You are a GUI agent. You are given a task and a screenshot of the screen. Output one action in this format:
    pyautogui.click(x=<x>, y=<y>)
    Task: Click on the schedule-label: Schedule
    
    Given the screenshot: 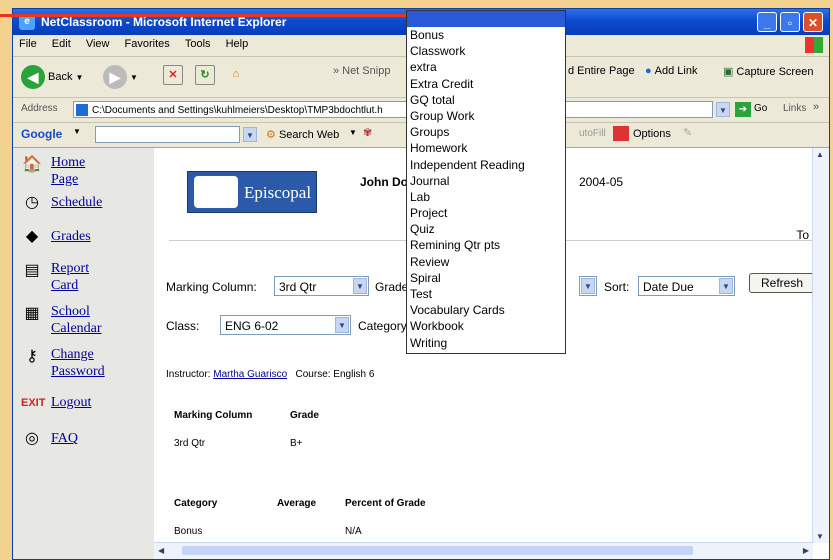 What is the action you would take?
    pyautogui.click(x=77, y=202)
    